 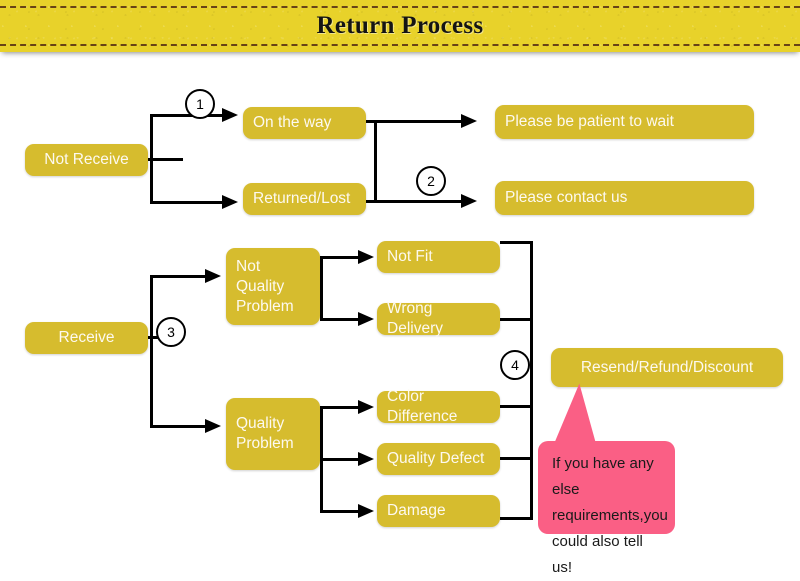 I want to click on connector-collect-quality-defect, so click(x=516, y=458).